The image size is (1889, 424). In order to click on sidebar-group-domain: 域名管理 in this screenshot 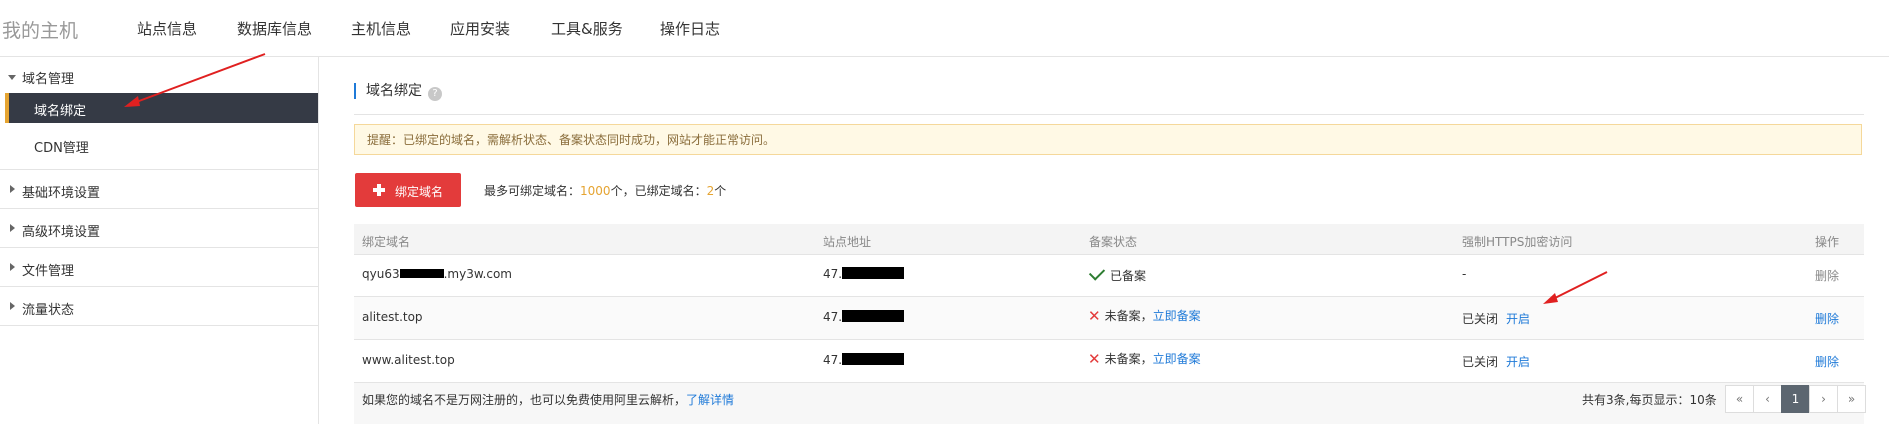, I will do `click(159, 72)`.